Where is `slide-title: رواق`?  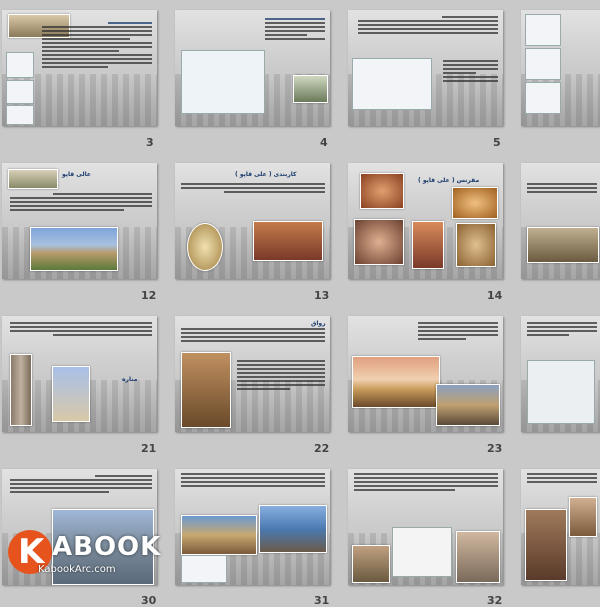 slide-title: رواق is located at coordinates (318, 323).